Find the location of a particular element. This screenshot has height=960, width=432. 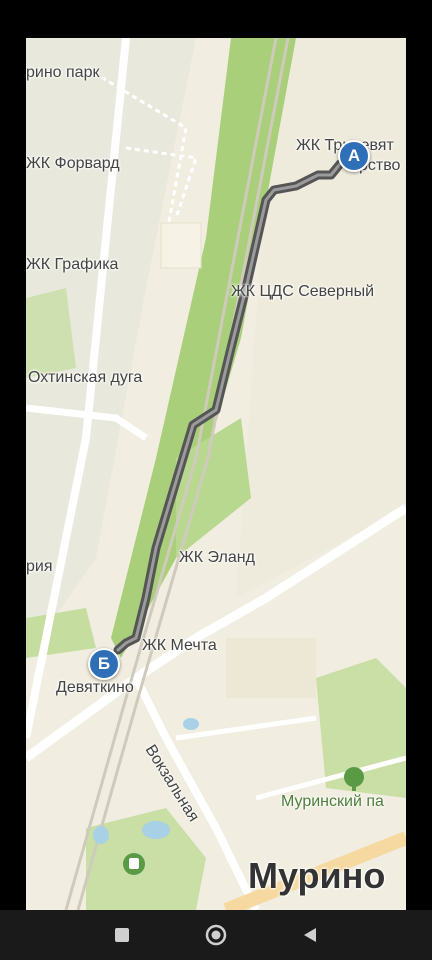

label-forward: ЖК Форвард is located at coordinates (73, 163).